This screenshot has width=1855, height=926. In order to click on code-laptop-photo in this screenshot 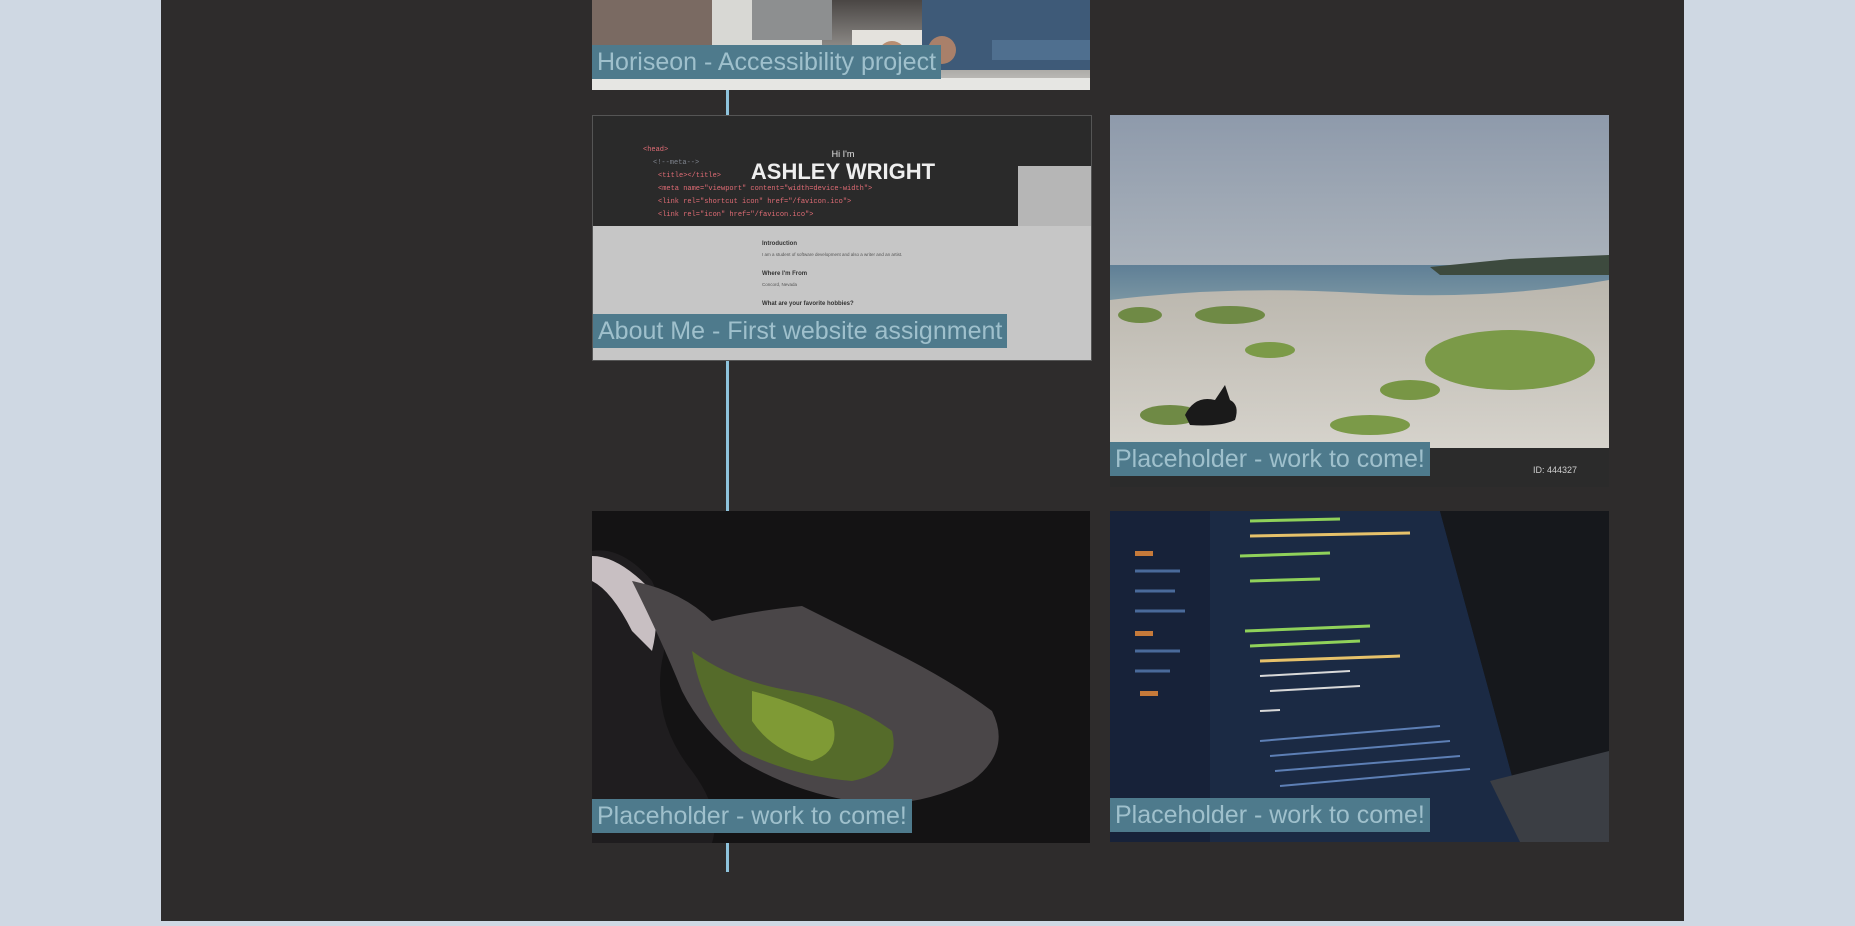, I will do `click(1359, 676)`.